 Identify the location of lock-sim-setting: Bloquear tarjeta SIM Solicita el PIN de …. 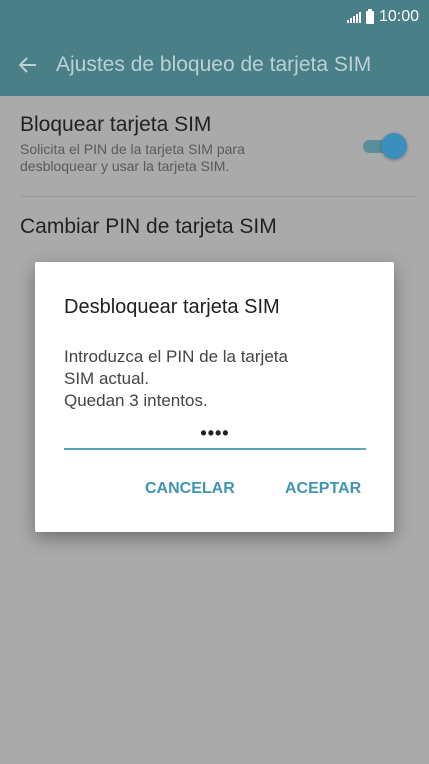
(218, 144).